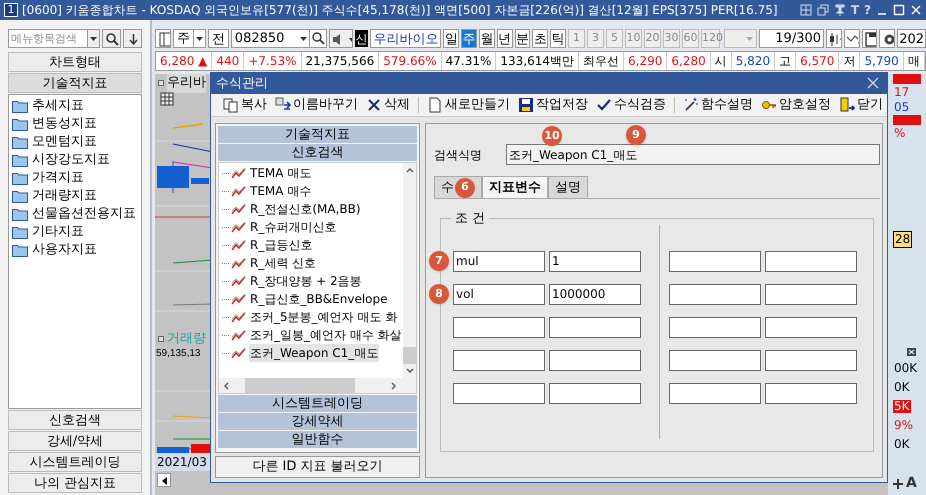 The image size is (926, 495). Describe the element at coordinates (840, 10) in the screenshot. I see `pin-icon` at that location.